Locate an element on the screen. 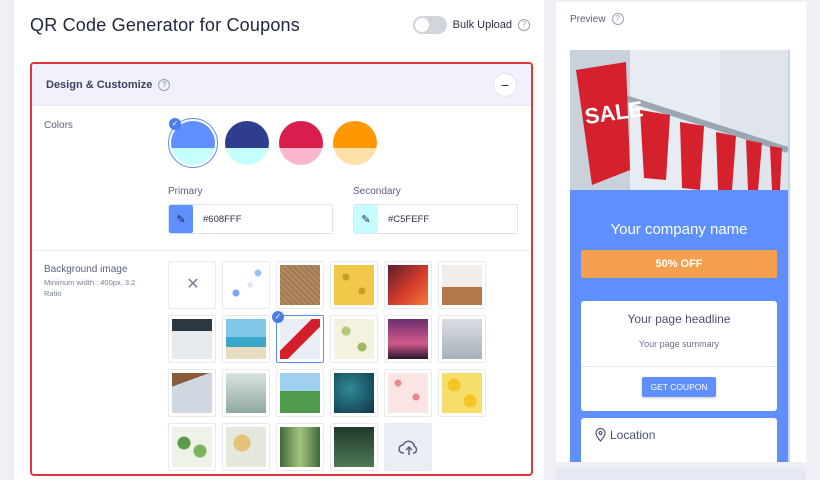 The width and height of the screenshot is (820, 480). background-thumb-bubbles is located at coordinates (246, 285).